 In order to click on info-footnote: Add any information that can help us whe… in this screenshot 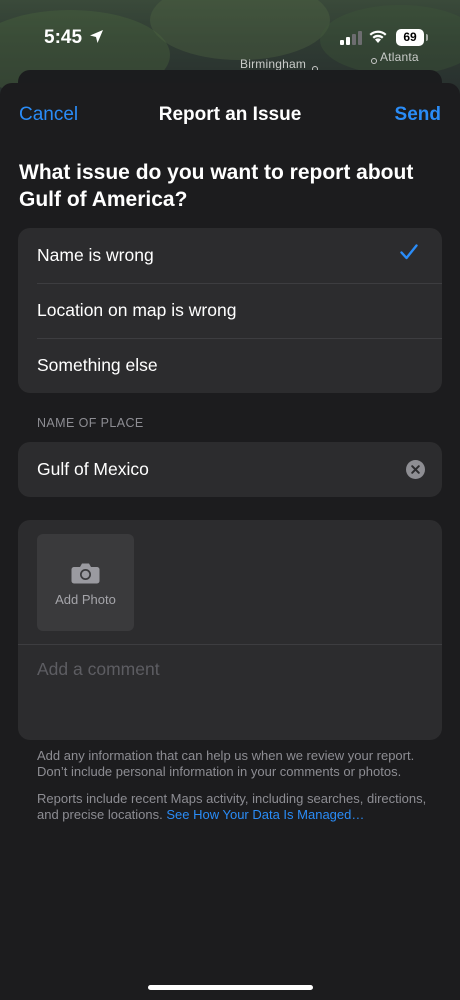, I will do `click(226, 763)`.